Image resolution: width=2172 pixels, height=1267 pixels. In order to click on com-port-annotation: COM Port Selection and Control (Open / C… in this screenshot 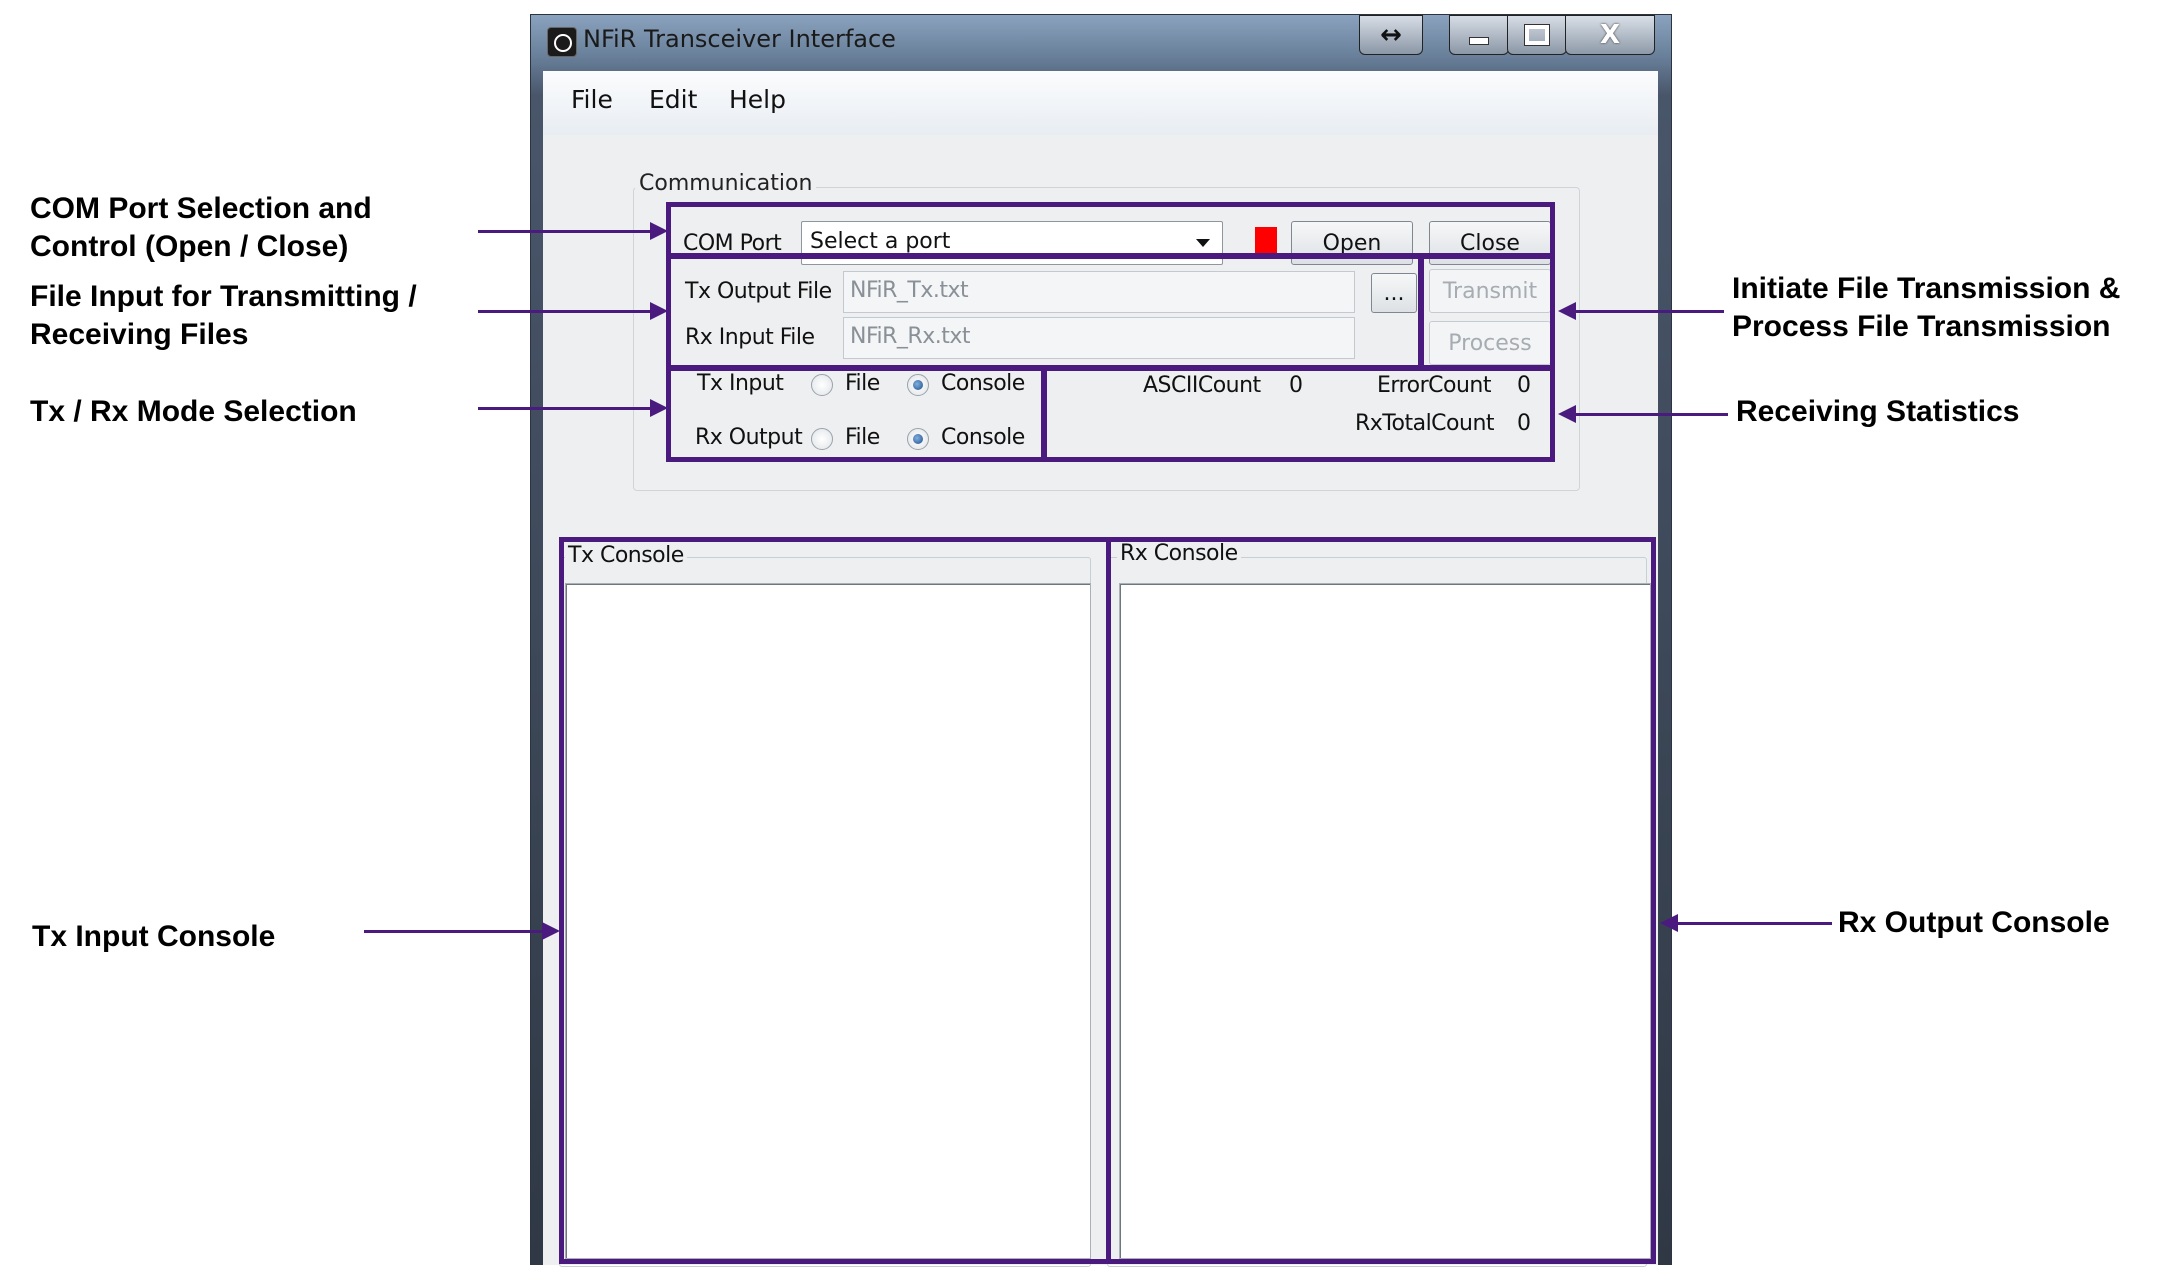, I will do `click(201, 228)`.